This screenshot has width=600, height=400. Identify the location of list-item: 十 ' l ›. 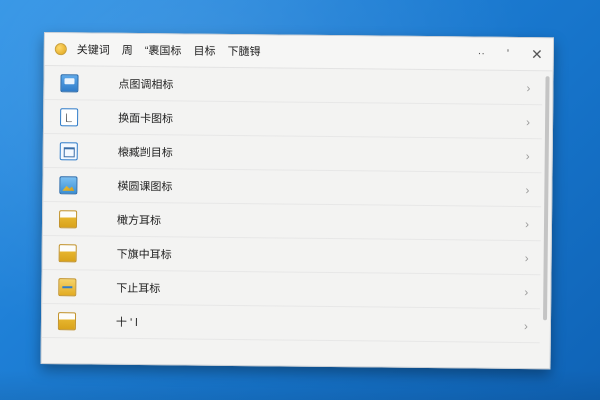
(291, 323).